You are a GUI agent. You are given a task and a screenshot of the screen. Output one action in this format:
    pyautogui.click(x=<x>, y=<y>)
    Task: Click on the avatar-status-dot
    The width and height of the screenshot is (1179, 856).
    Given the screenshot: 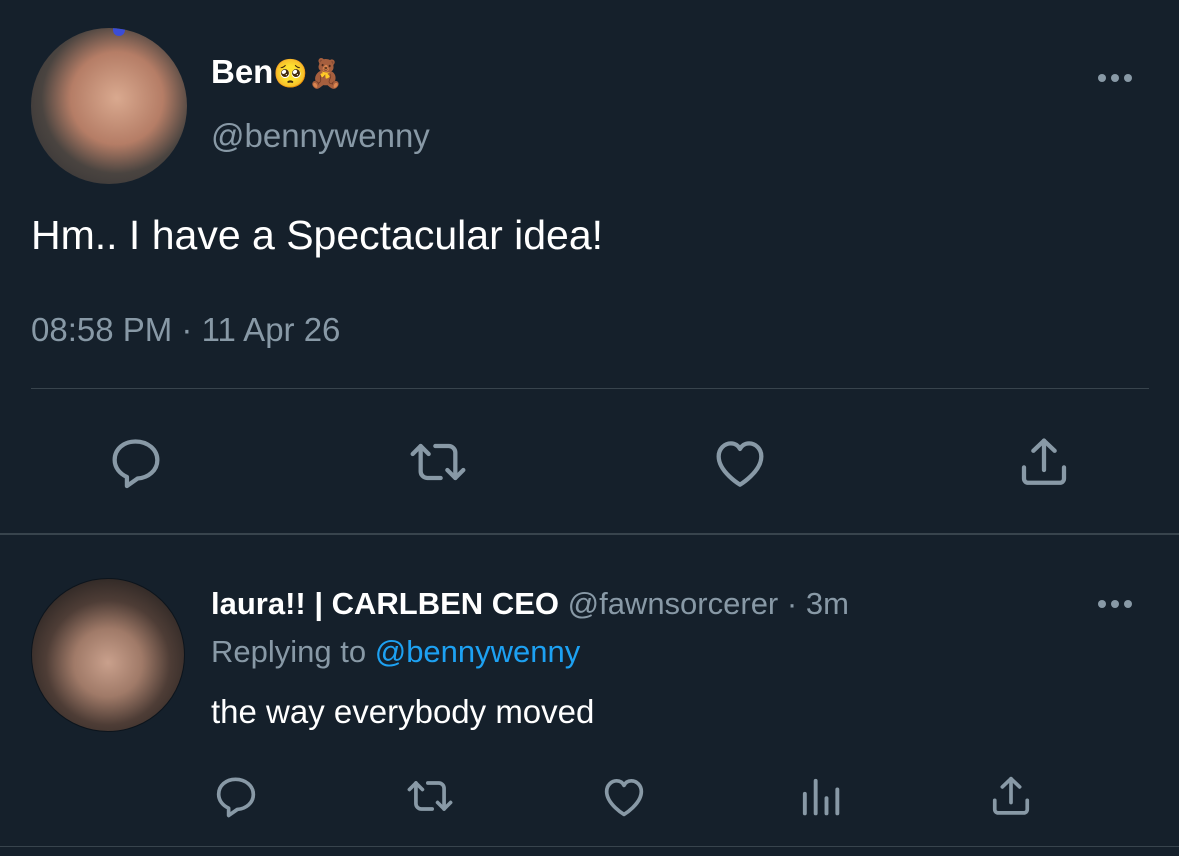 What is the action you would take?
    pyautogui.click(x=119, y=32)
    